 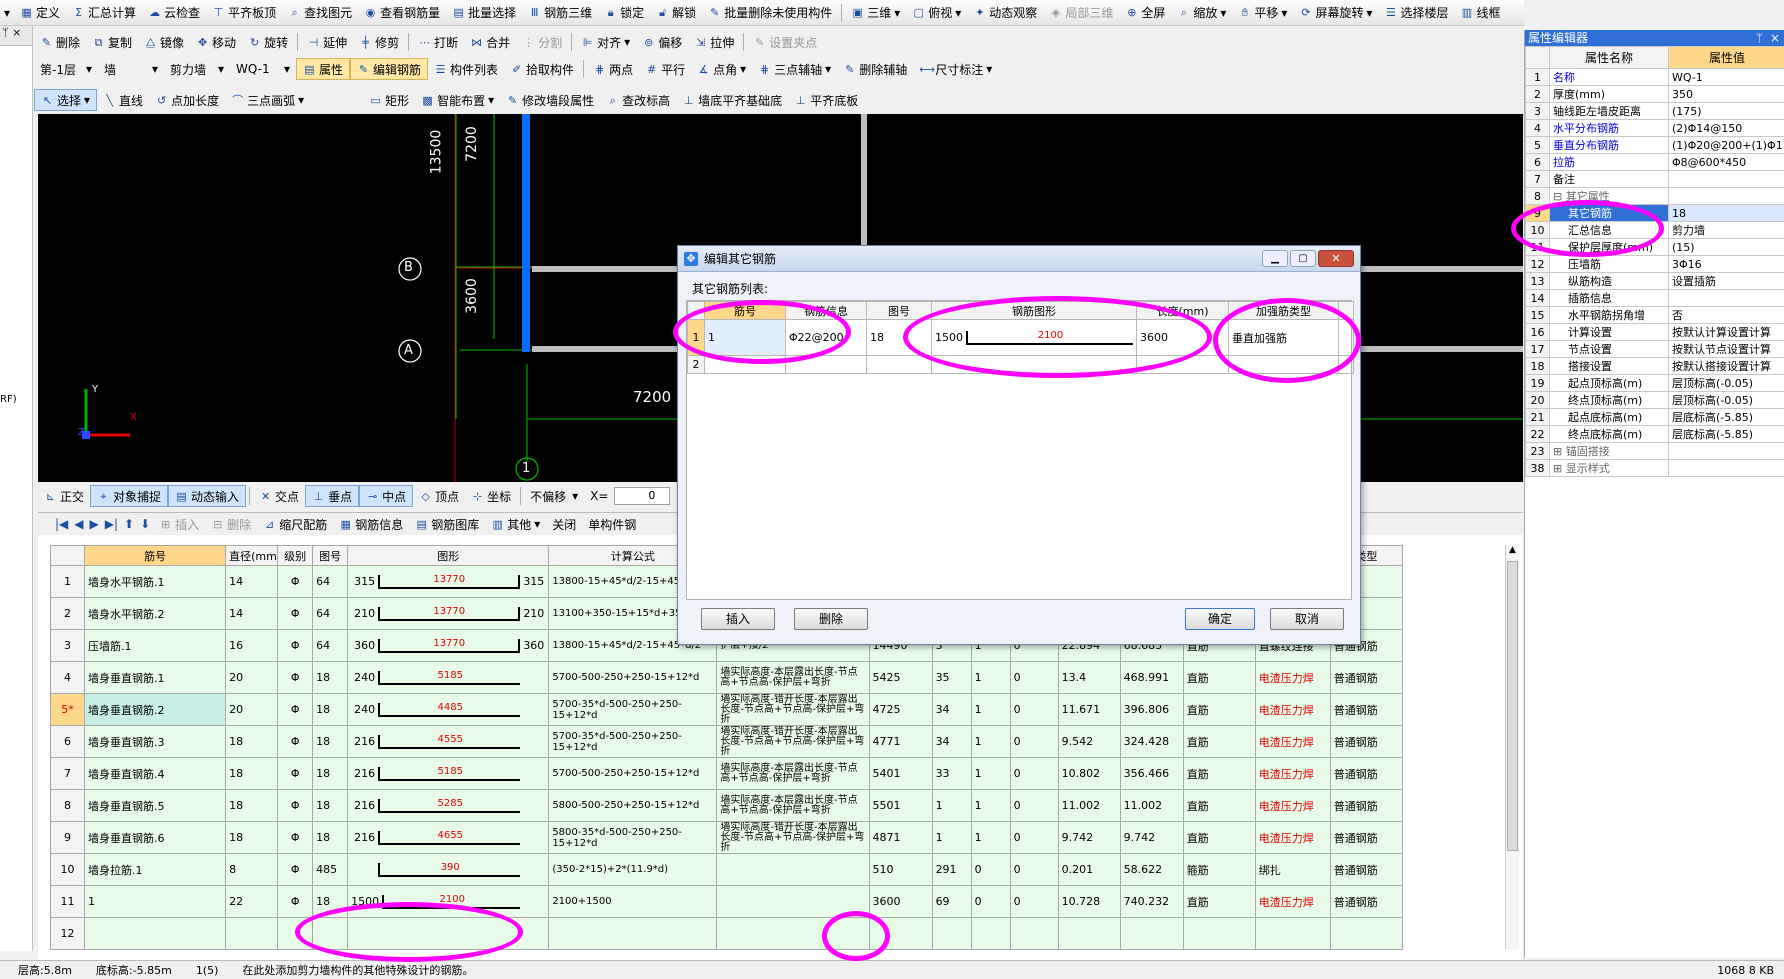 I want to click on align-button: ⊫ 对齐 ▾, so click(x=605, y=42).